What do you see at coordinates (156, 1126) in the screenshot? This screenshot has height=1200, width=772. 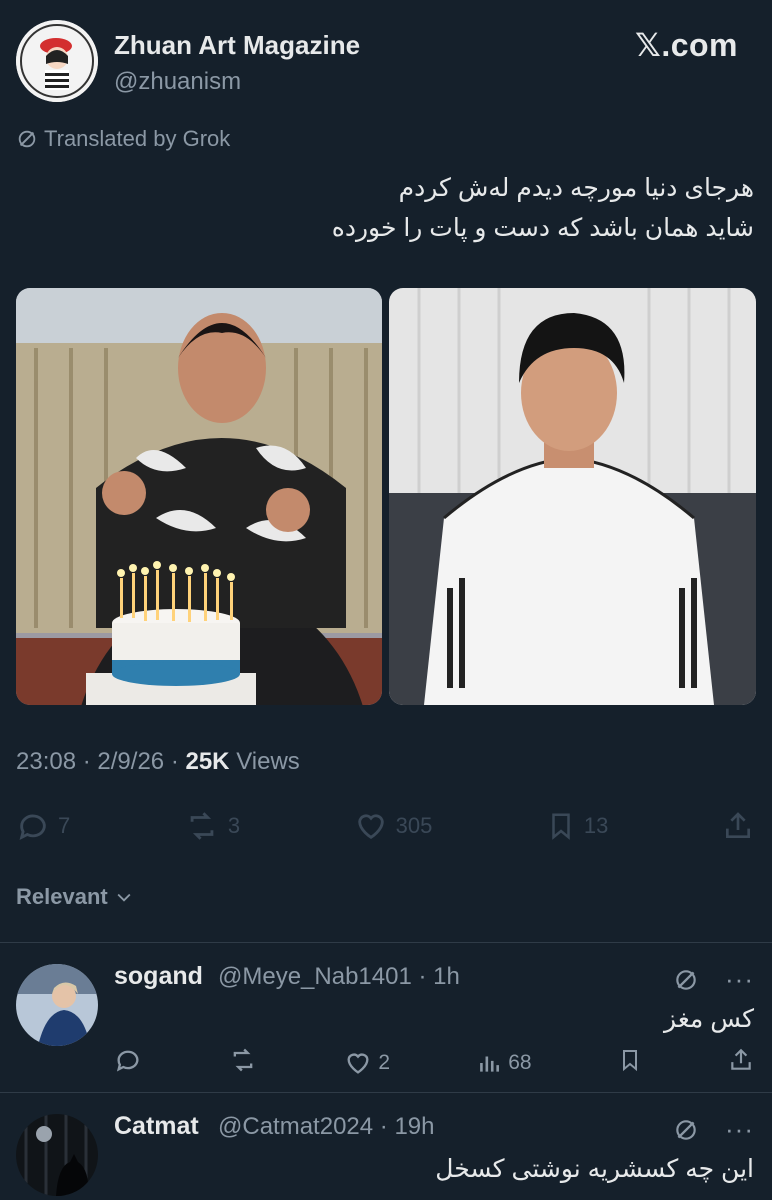 I see `reply-author-name: Catmat` at bounding box center [156, 1126].